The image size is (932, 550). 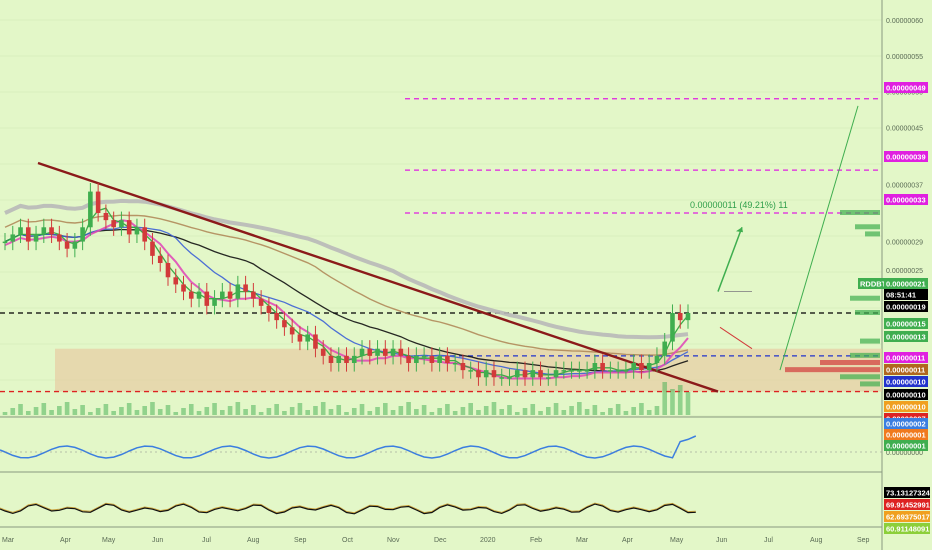 What do you see at coordinates (66, 540) in the screenshot?
I see `x-tick-label: Apr` at bounding box center [66, 540].